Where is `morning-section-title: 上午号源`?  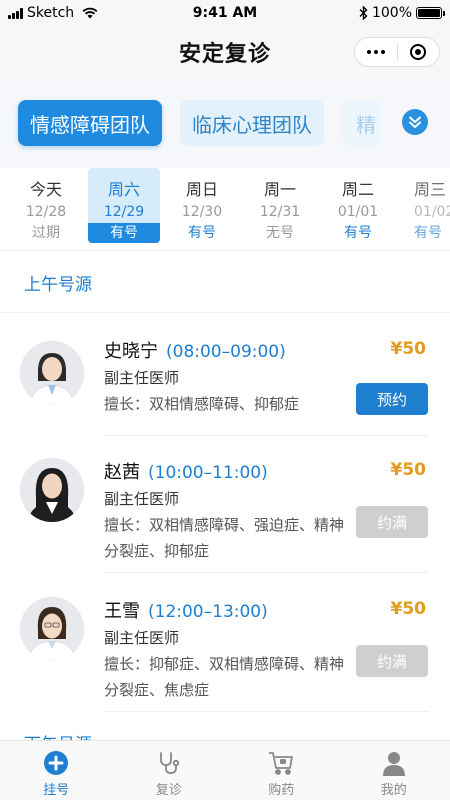 morning-section-title: 上午号源 is located at coordinates (58, 285).